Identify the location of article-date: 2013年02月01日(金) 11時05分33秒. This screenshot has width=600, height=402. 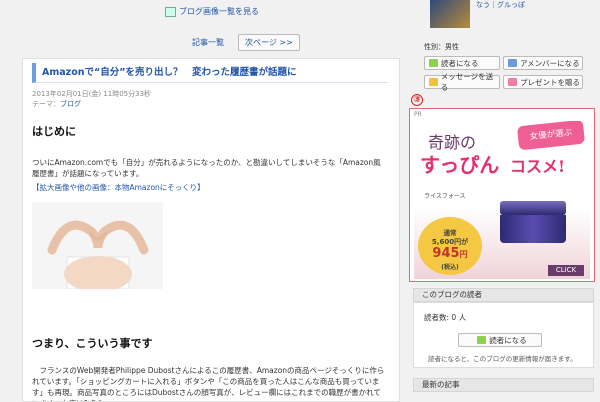
(92, 94).